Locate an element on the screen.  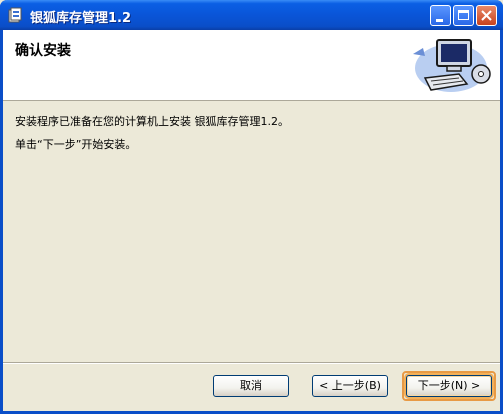
minimize-icon is located at coordinates (439, 20).